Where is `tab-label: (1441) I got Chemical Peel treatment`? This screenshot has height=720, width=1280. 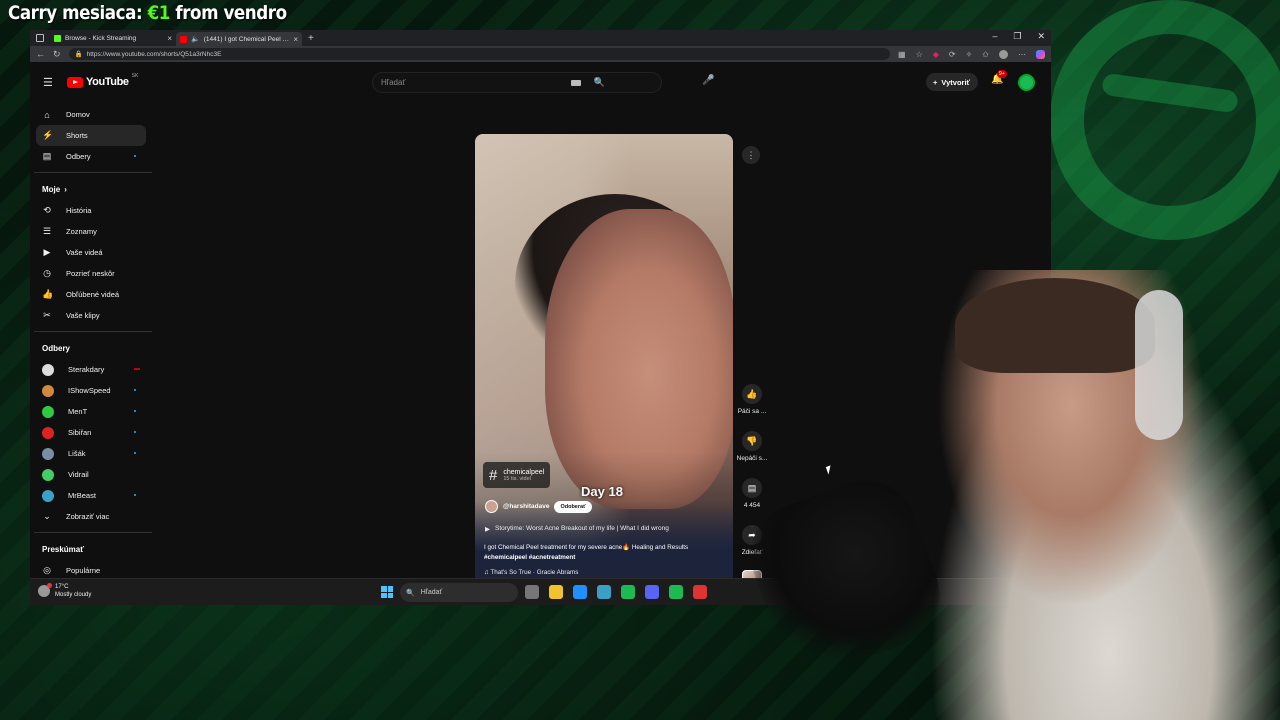 tab-label: (1441) I got Chemical Peel treatment is located at coordinates (246, 39).